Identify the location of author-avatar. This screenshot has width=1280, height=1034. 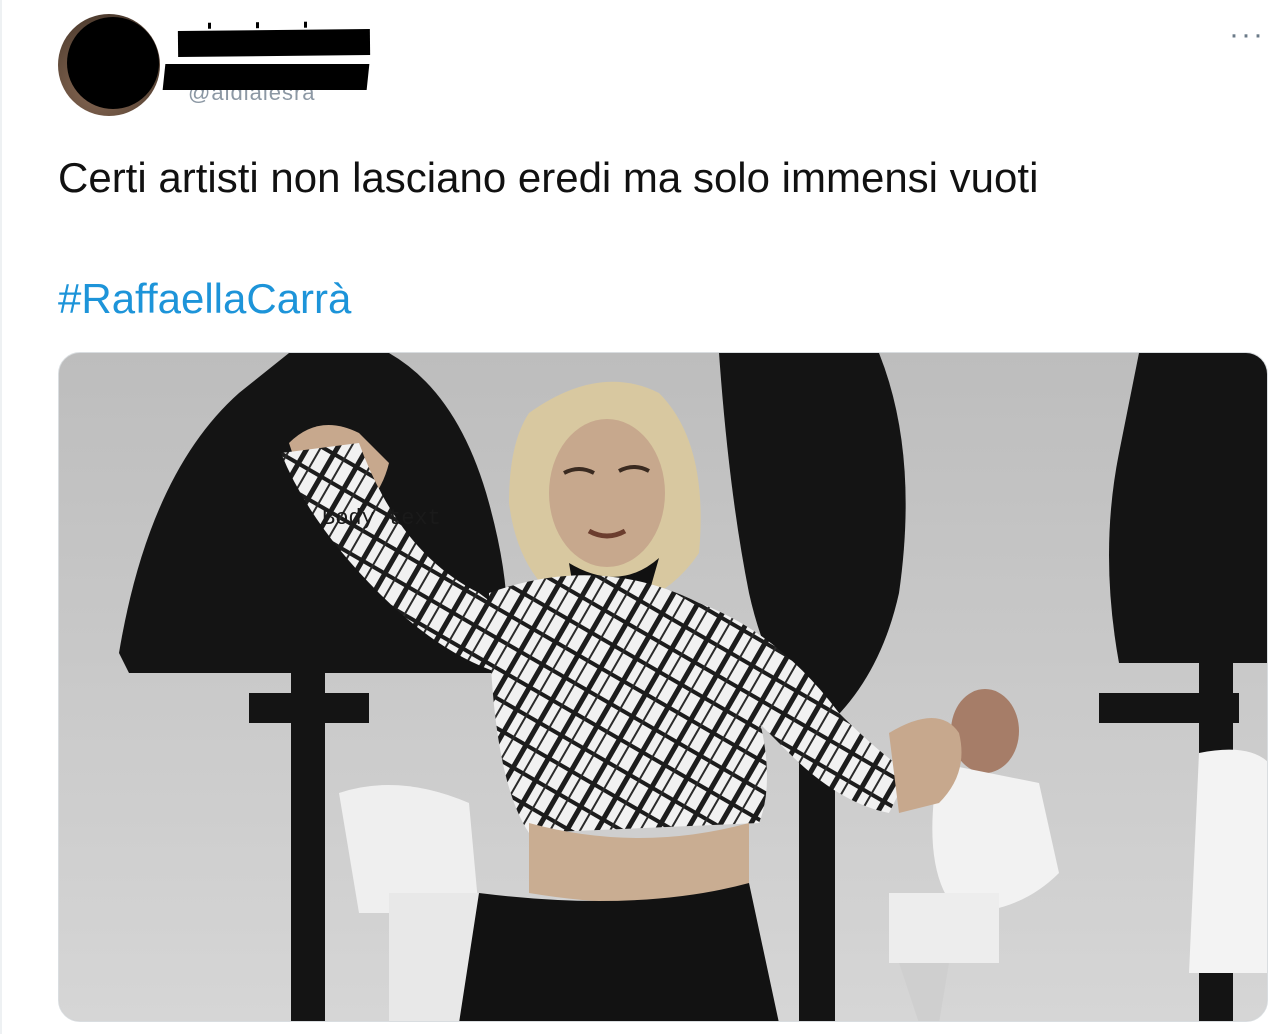
(109, 65).